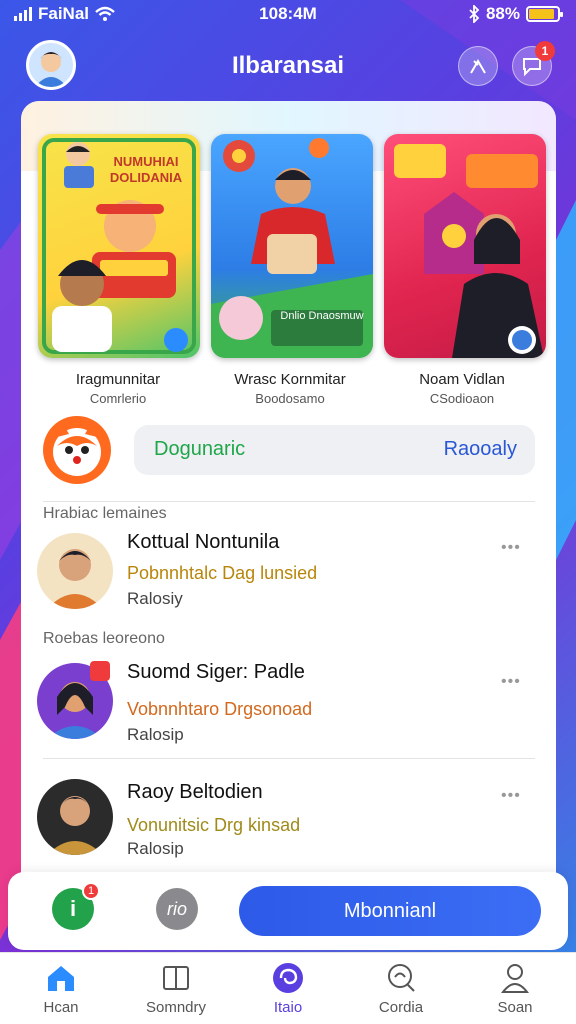  I want to click on featured-tile-1: NUMUHIAI DOLIDANIA, so click(119, 246).